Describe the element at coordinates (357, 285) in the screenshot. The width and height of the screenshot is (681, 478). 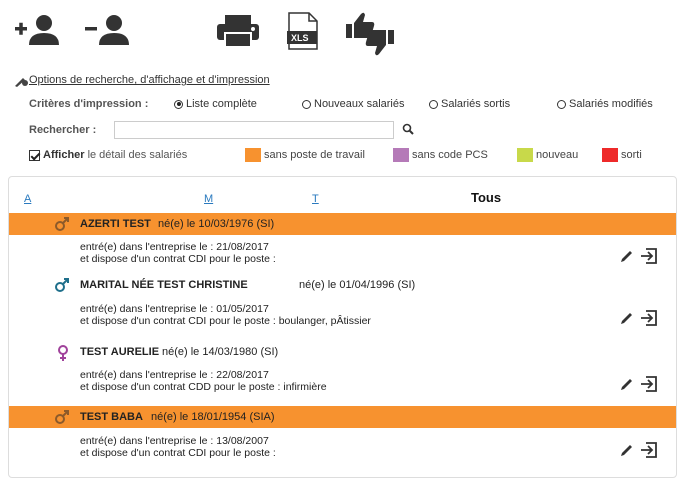
I see `employee-birth: né(e) le 01/04/1996 (SI)` at that location.